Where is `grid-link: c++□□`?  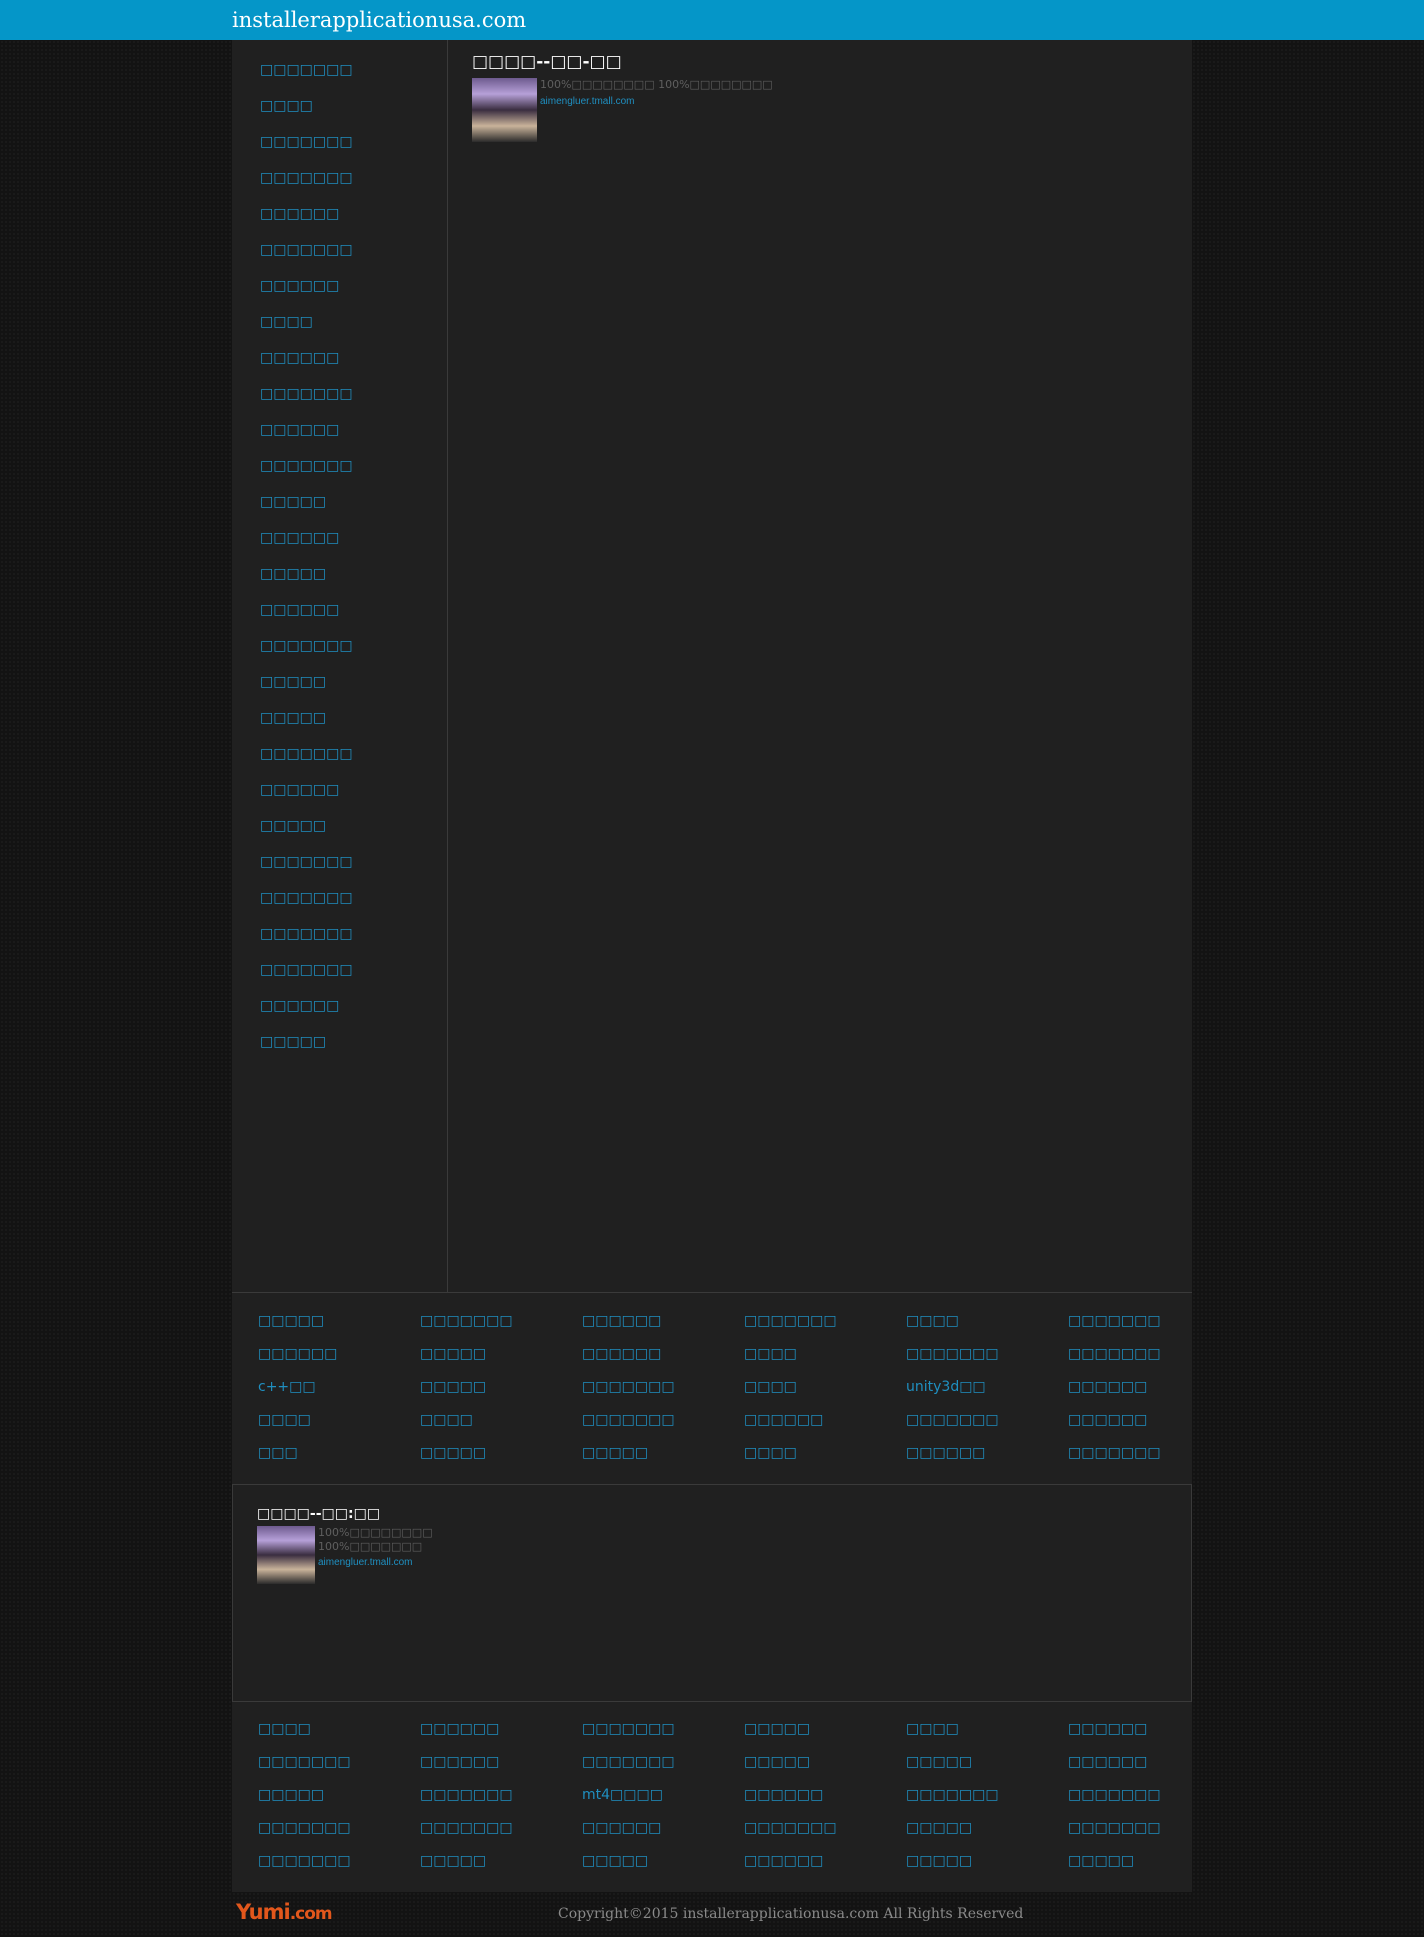
grid-link: c++□□ is located at coordinates (339, 1387).